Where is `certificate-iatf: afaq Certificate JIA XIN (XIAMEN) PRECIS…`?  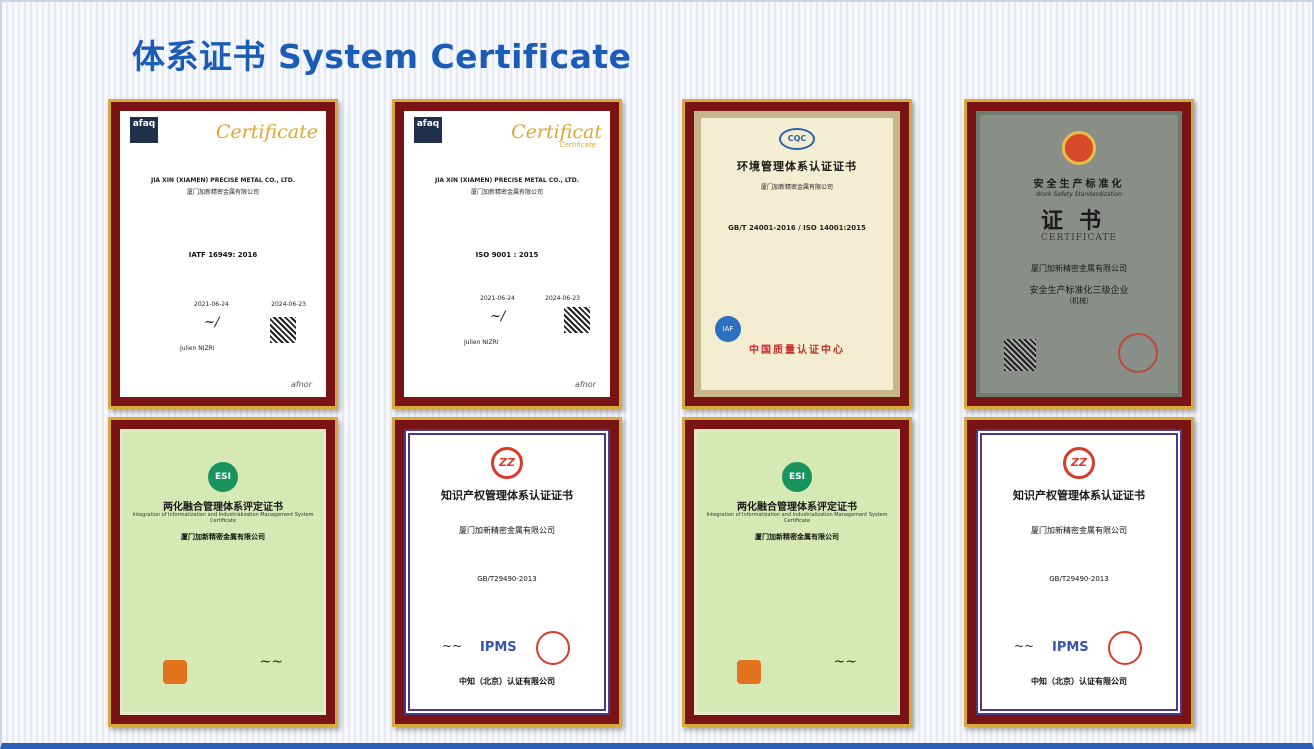 certificate-iatf: afaq Certificate JIA XIN (XIAMEN) PRECIS… is located at coordinates (223, 254).